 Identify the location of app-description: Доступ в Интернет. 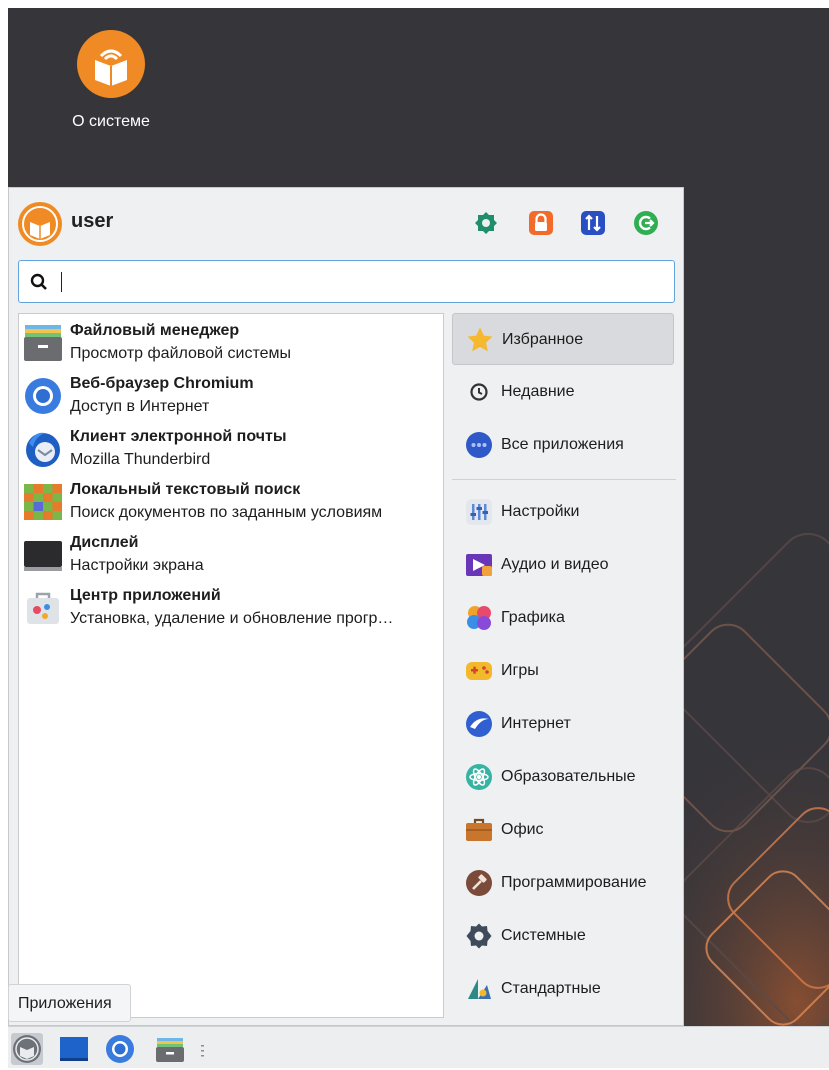
(140, 406).